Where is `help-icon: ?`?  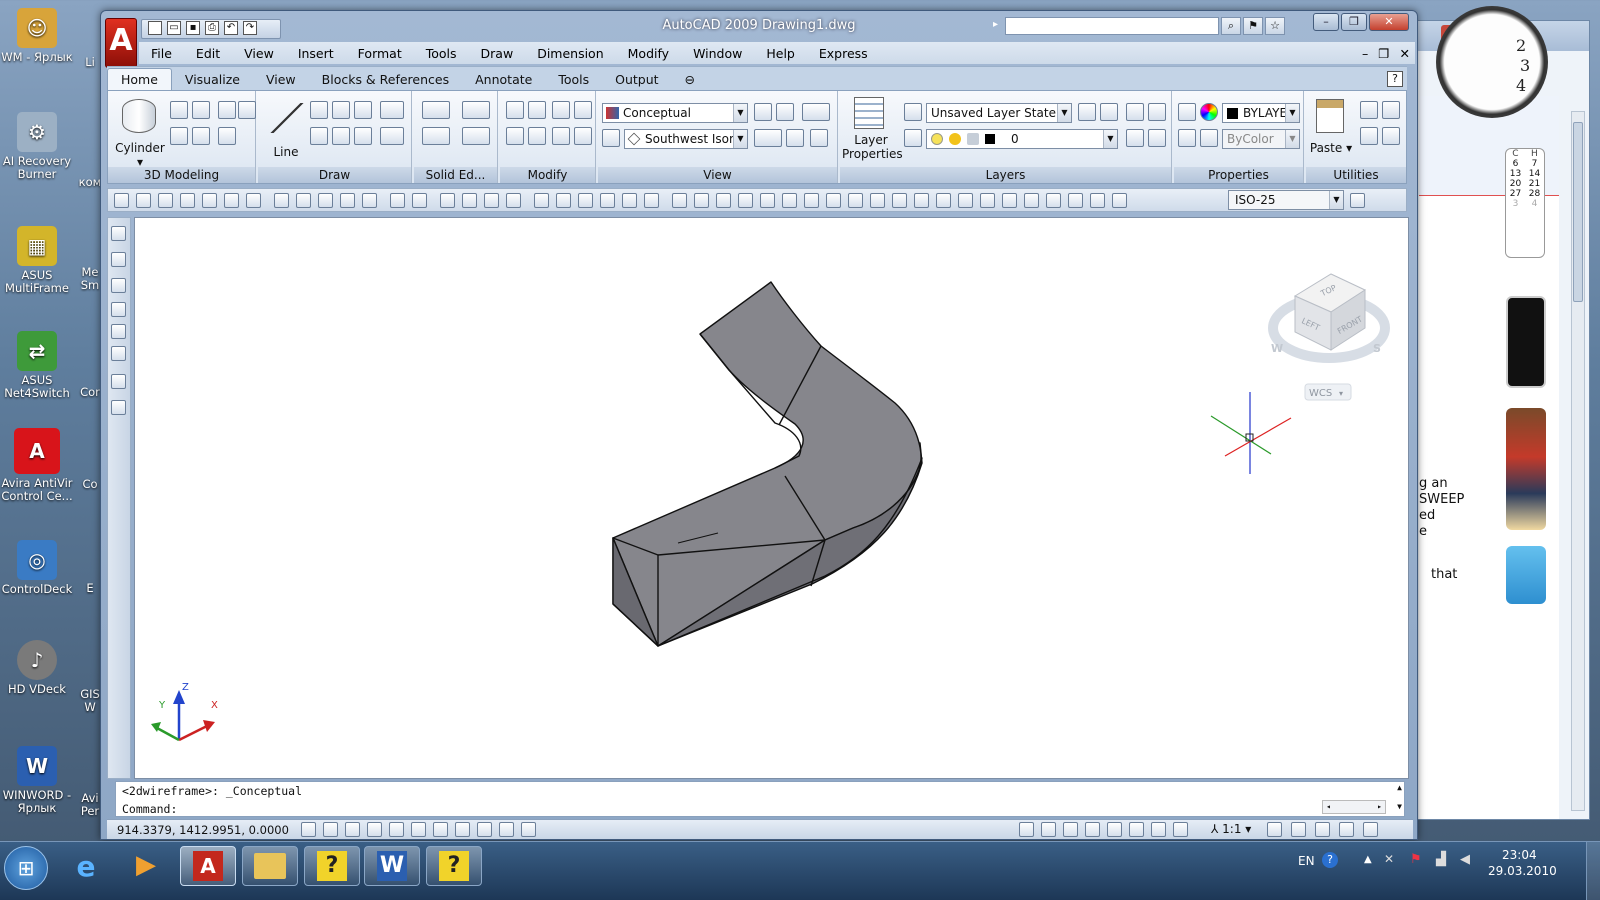
help-icon: ? is located at coordinates (1395, 79).